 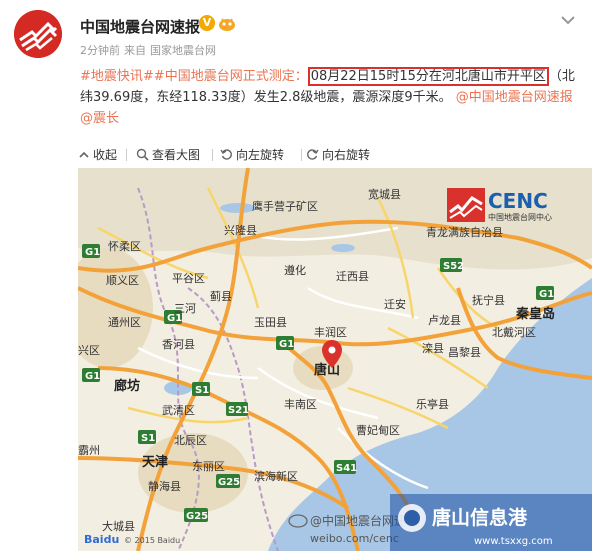 I want to click on corner-watermark: 唐山信息港 www.tsxxg.com, so click(x=491, y=522).